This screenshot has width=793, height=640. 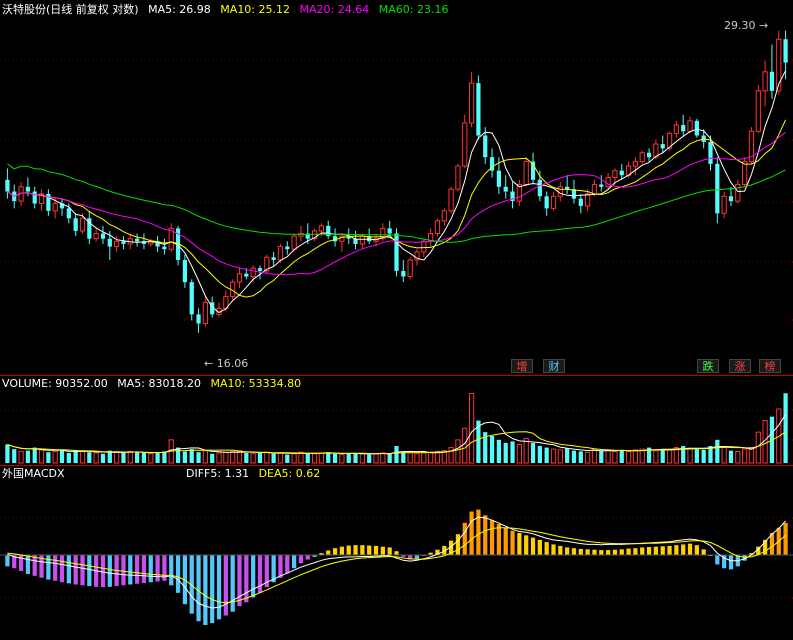 I want to click on separator-volume-macd, so click(x=396, y=465).